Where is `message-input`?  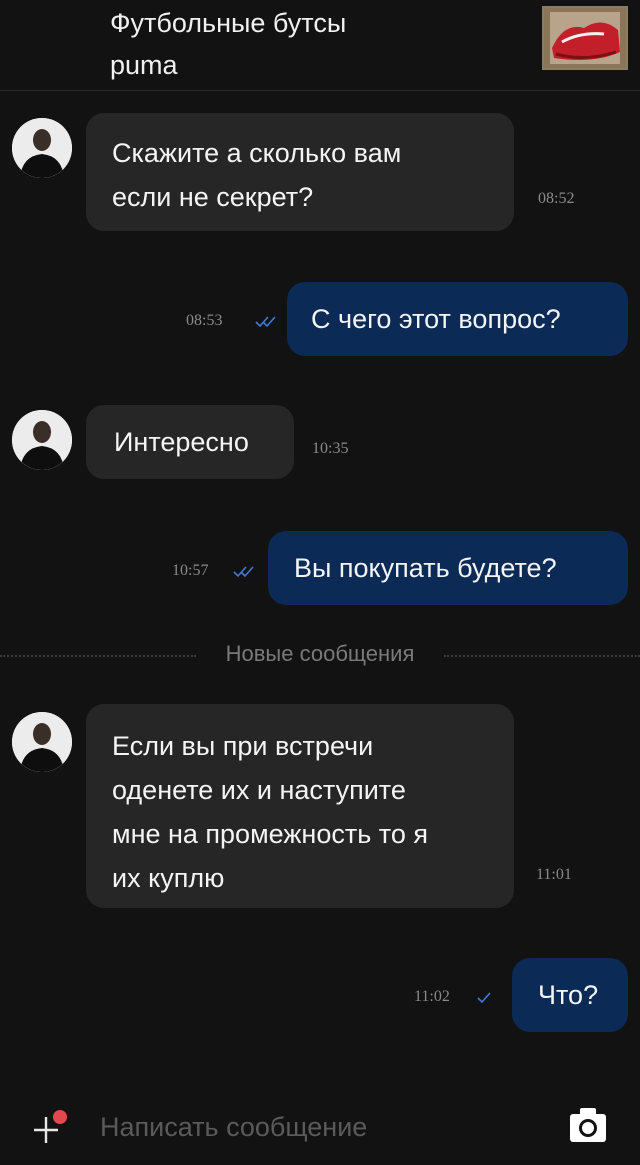 message-input is located at coordinates (310, 1127).